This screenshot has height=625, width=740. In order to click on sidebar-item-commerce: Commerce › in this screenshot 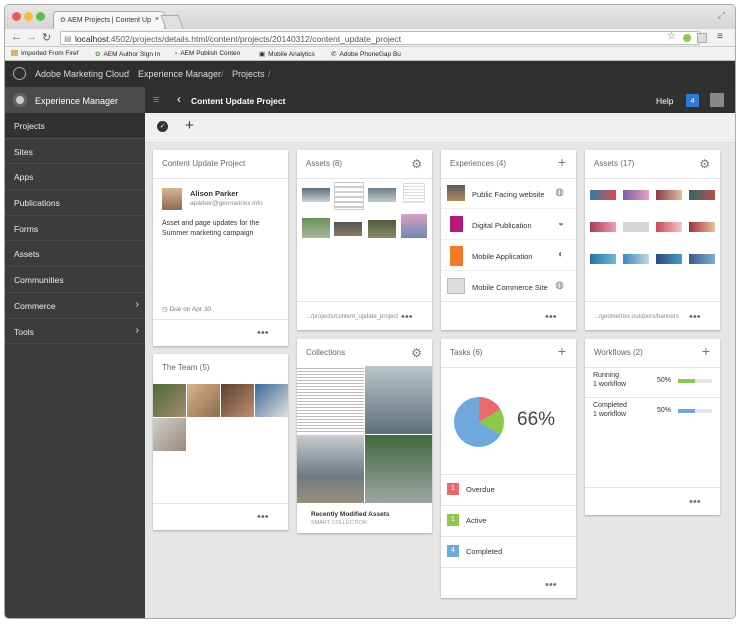, I will do `click(75, 306)`.